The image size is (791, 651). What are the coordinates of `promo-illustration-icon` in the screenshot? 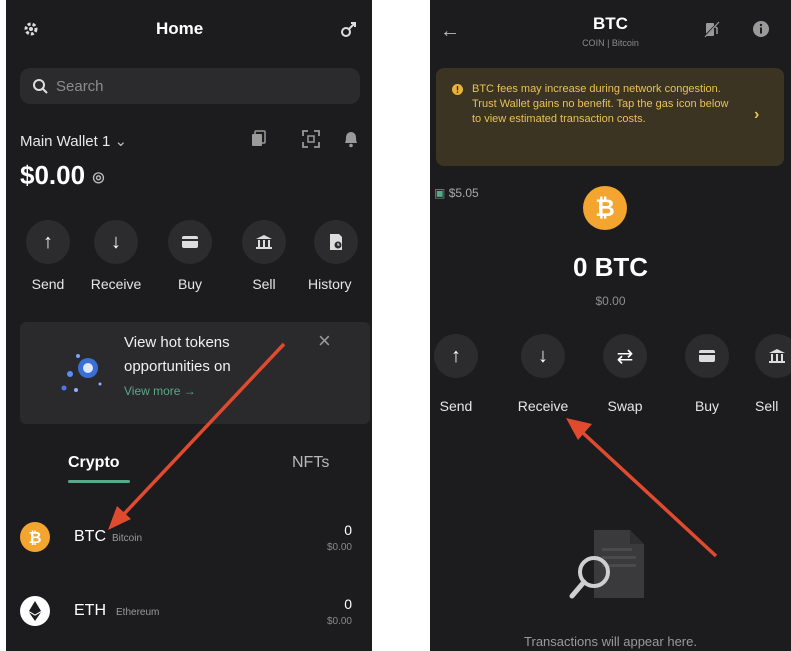 It's located at (83, 372).